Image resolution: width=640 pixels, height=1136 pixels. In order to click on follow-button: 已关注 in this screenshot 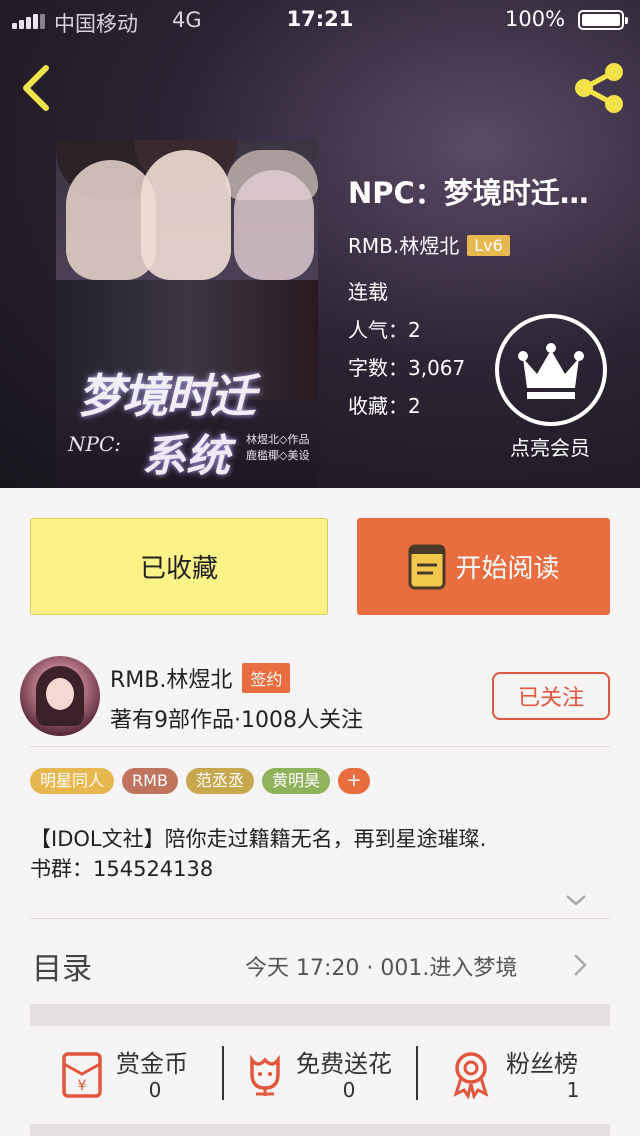, I will do `click(551, 696)`.